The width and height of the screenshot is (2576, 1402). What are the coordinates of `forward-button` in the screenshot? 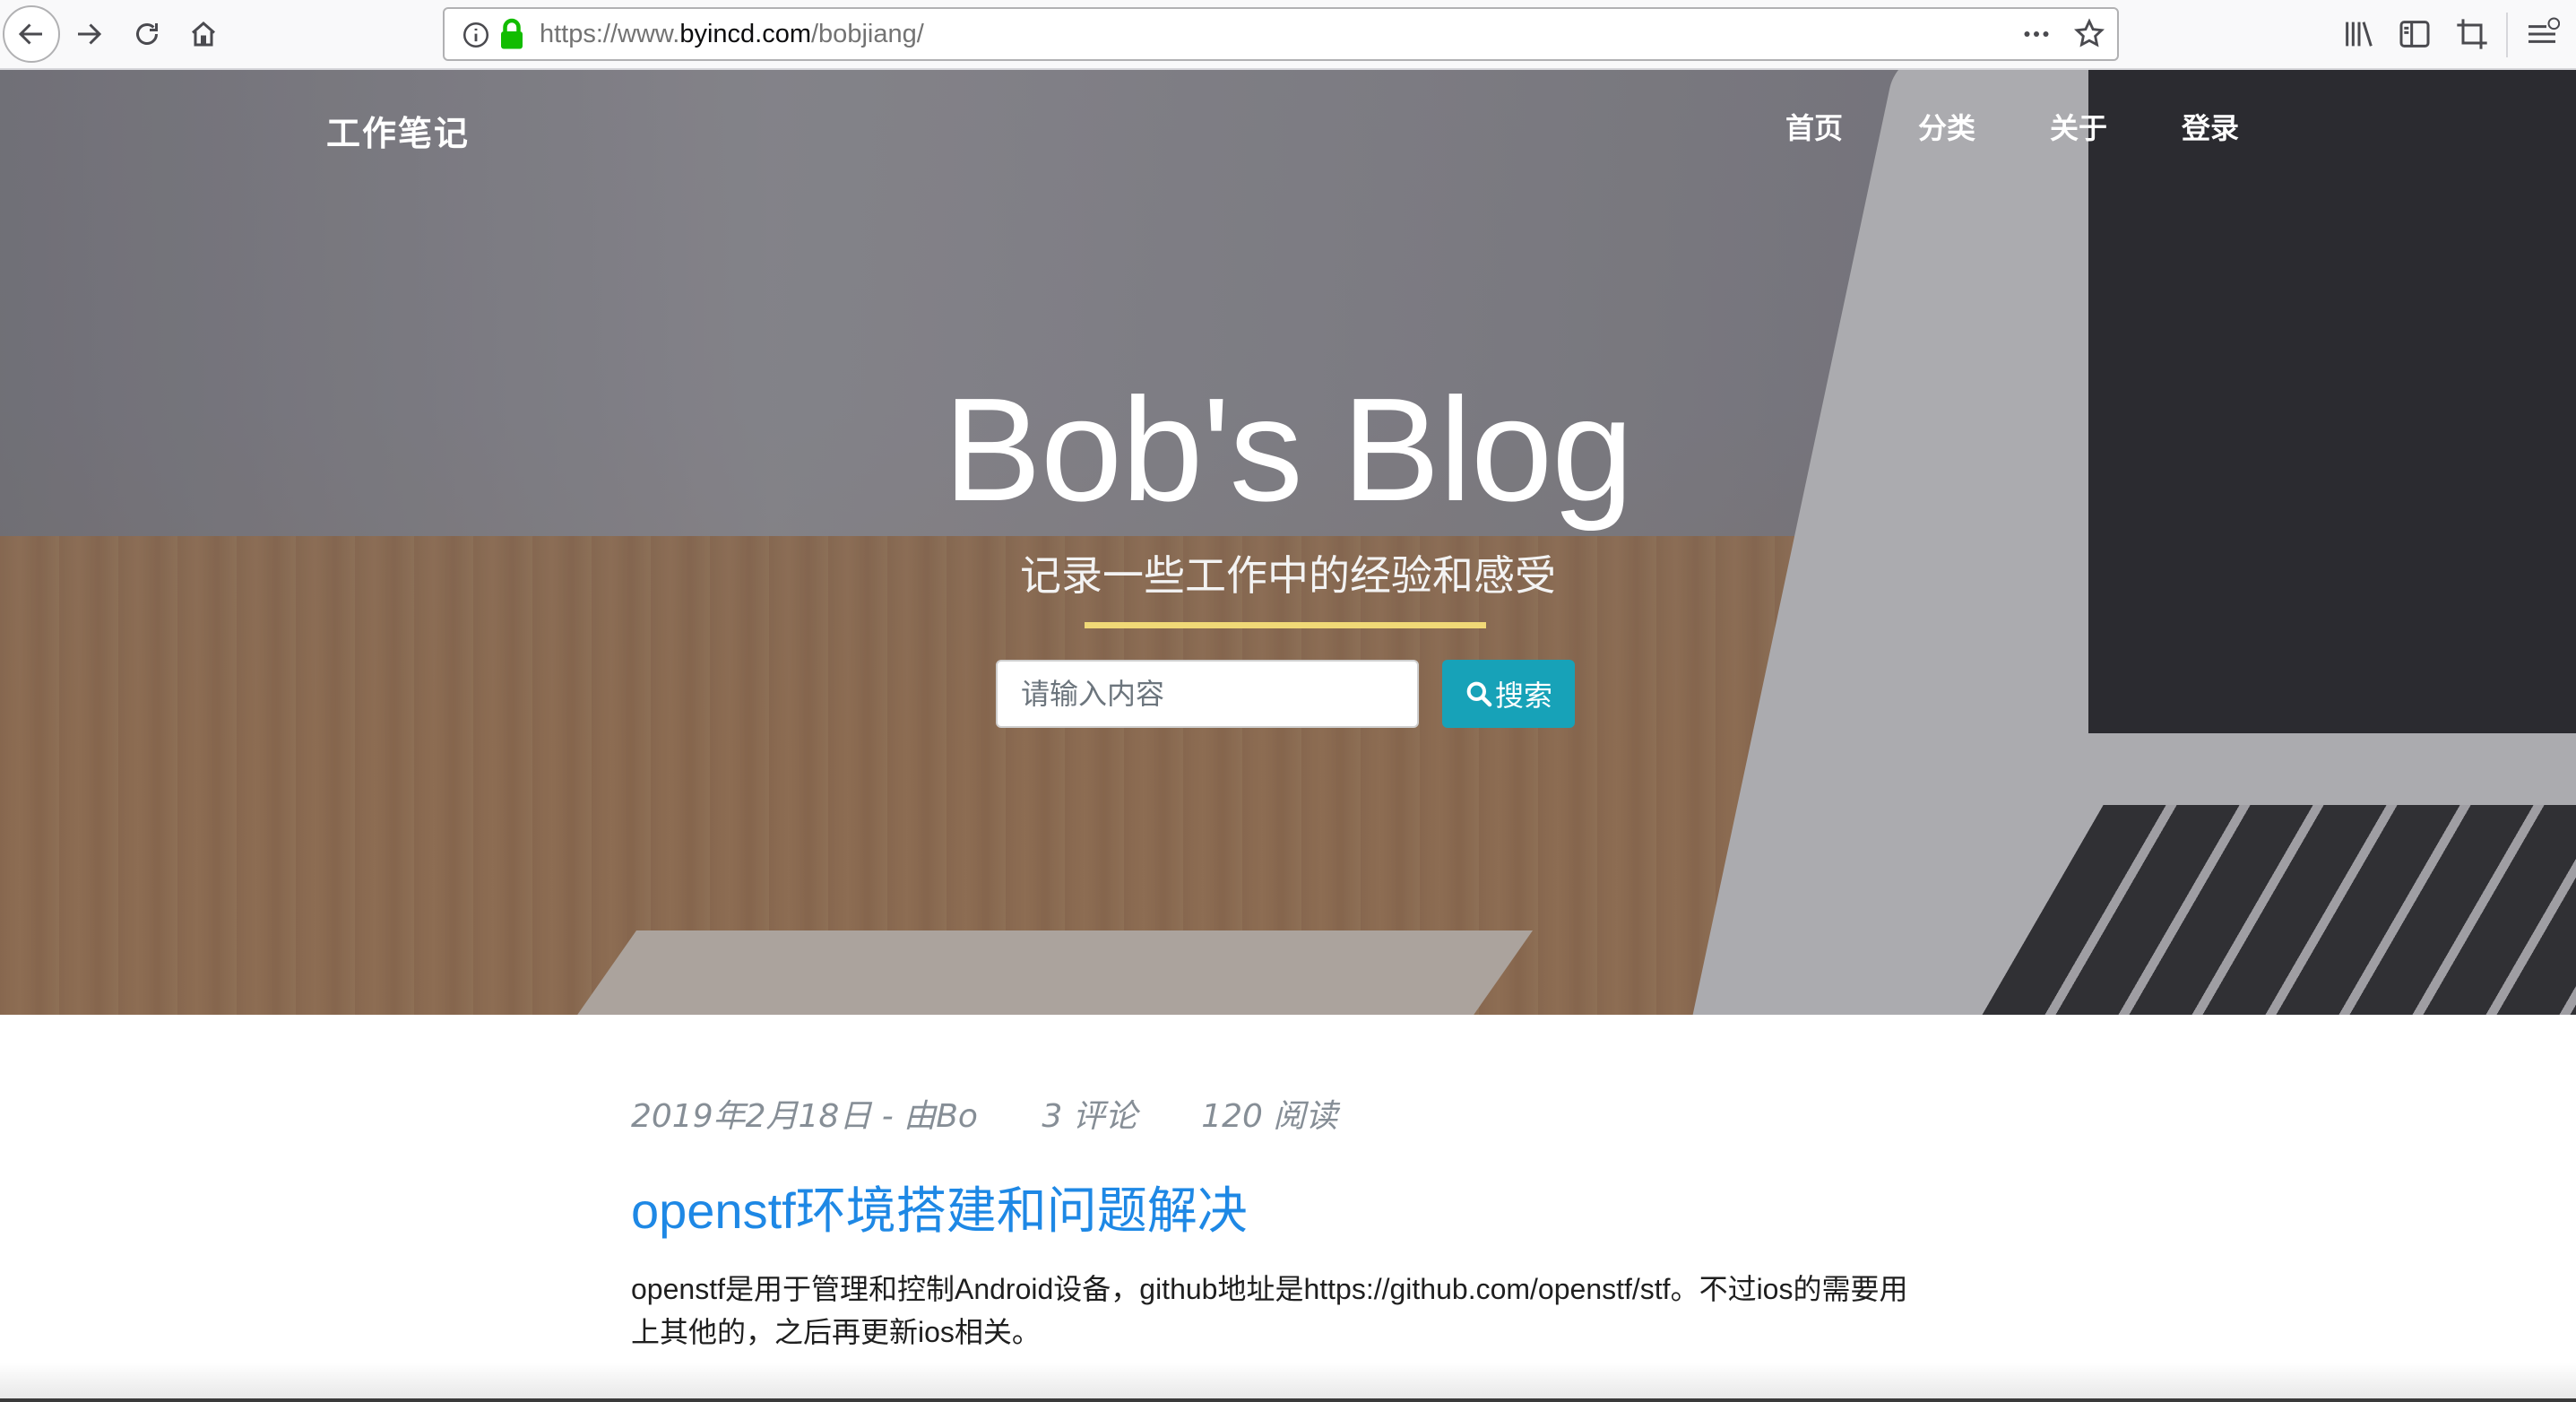 It's located at (89, 34).